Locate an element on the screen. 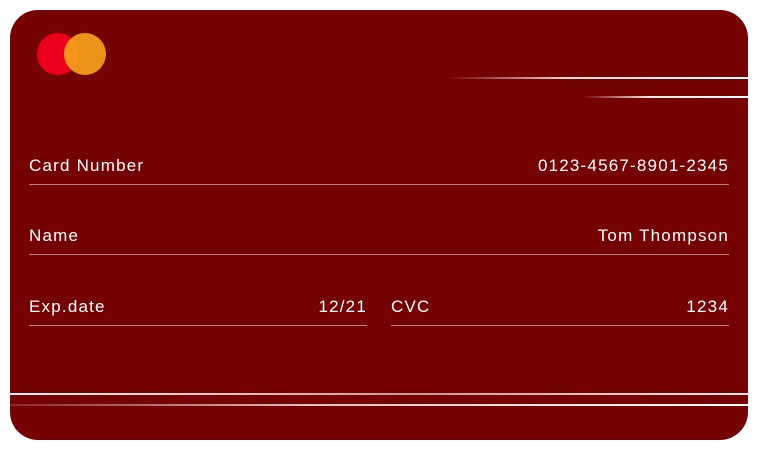 Image resolution: width=765 pixels, height=454 pixels. cvc-label: CVC is located at coordinates (411, 306).